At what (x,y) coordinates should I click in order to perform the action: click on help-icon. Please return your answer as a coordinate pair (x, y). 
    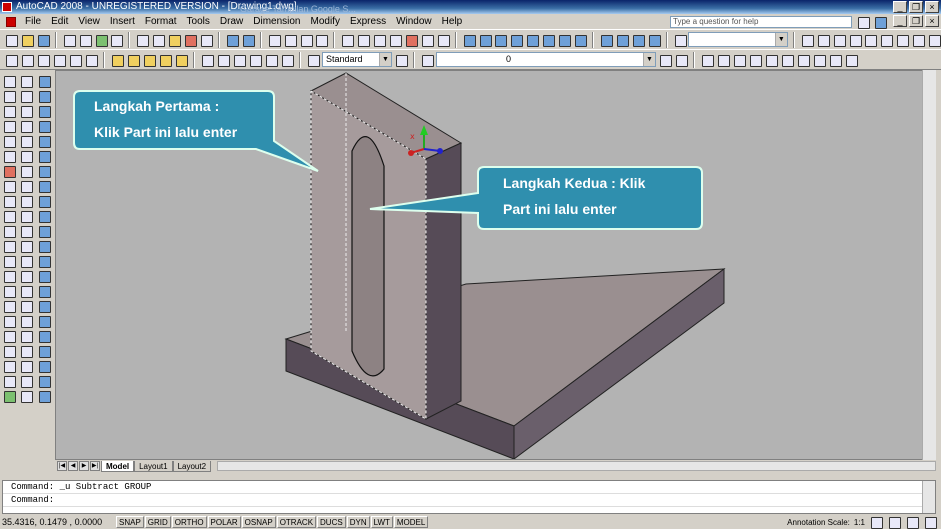
    Looking at the image, I should click on (880, 22).